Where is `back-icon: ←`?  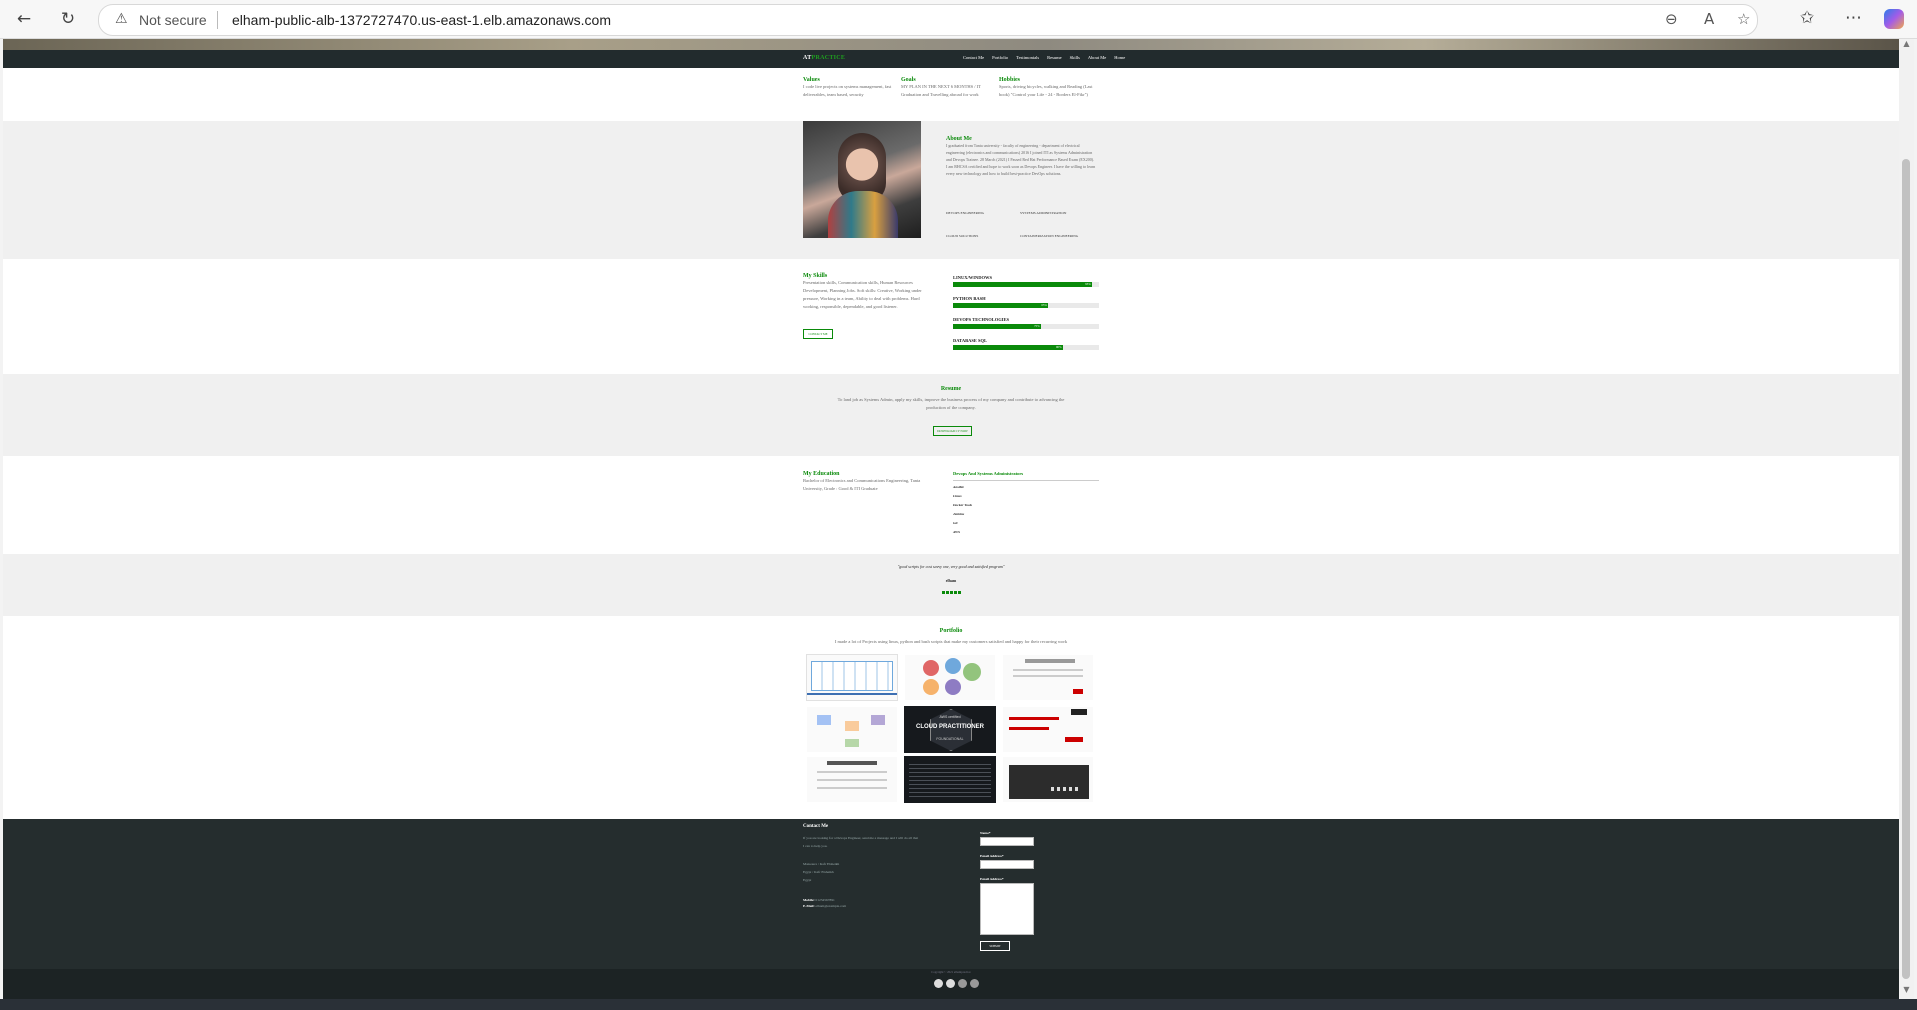 back-icon: ← is located at coordinates (24, 19).